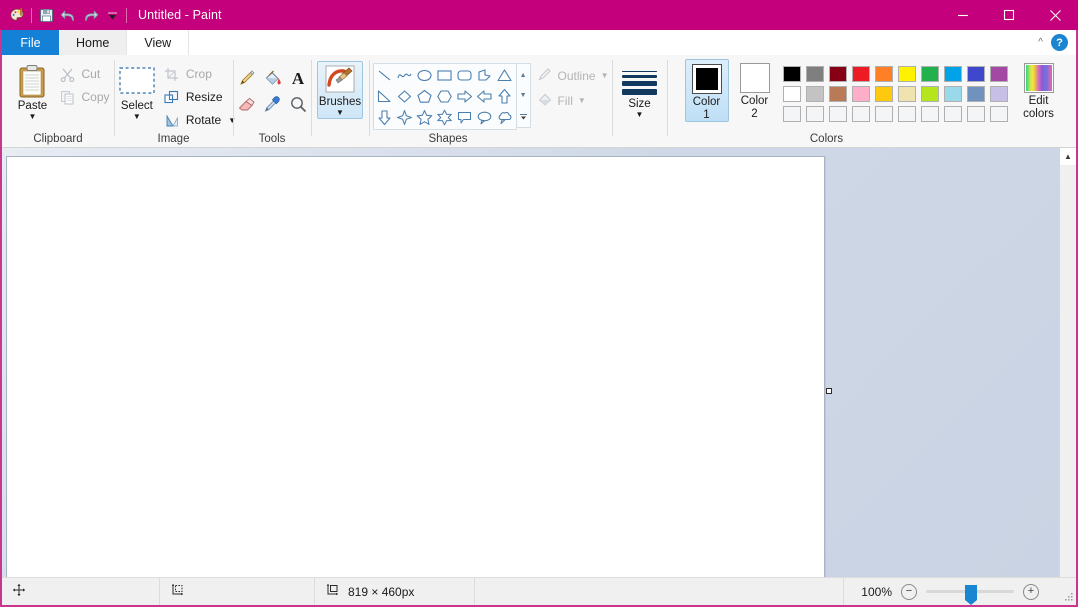  I want to click on resize-grip, so click(1069, 591).